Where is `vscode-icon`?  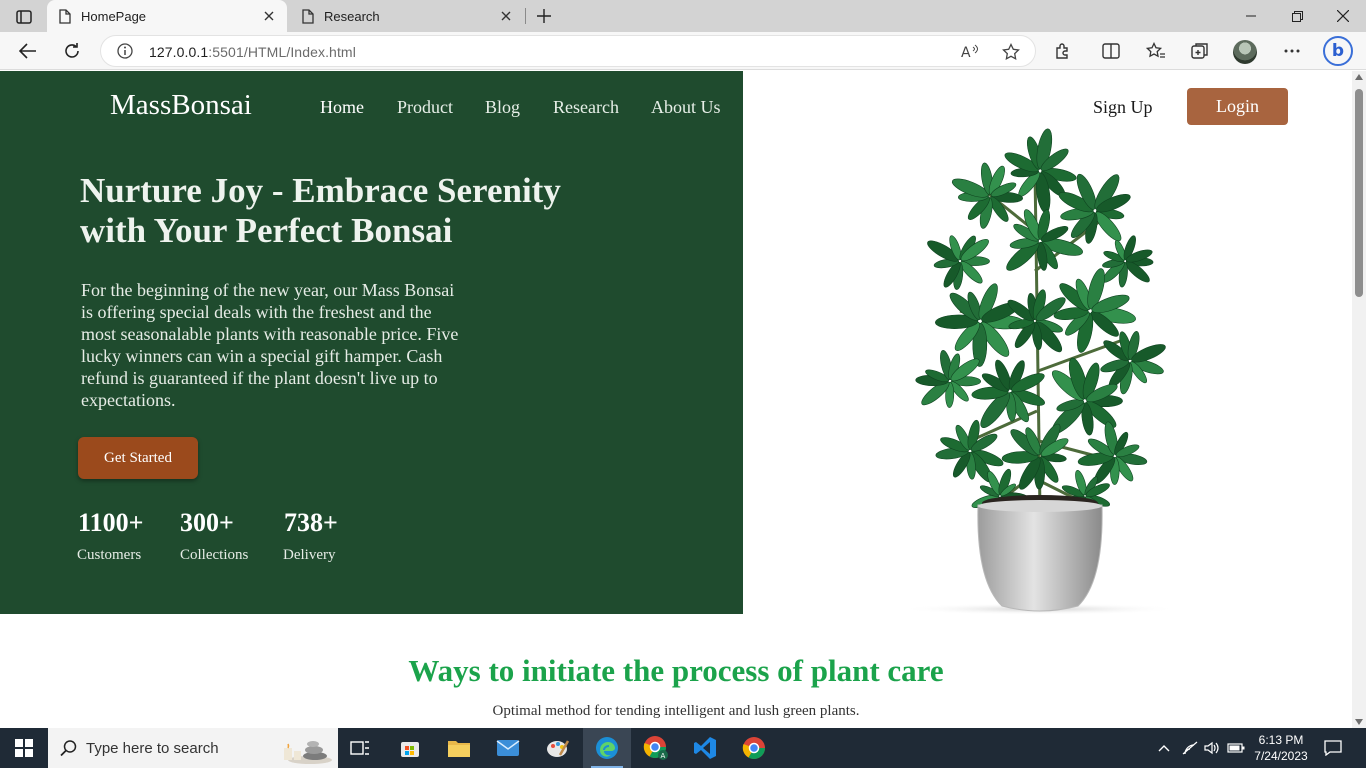
vscode-icon is located at coordinates (705, 748).